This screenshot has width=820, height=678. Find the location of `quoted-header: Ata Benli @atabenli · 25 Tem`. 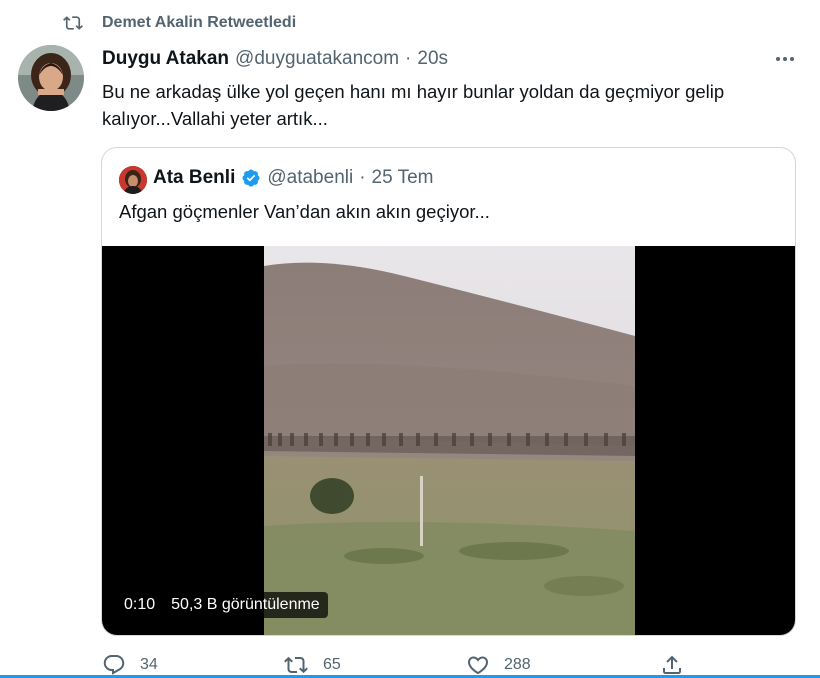

quoted-header: Ata Benli @atabenli · 25 Tem is located at coordinates (293, 178).